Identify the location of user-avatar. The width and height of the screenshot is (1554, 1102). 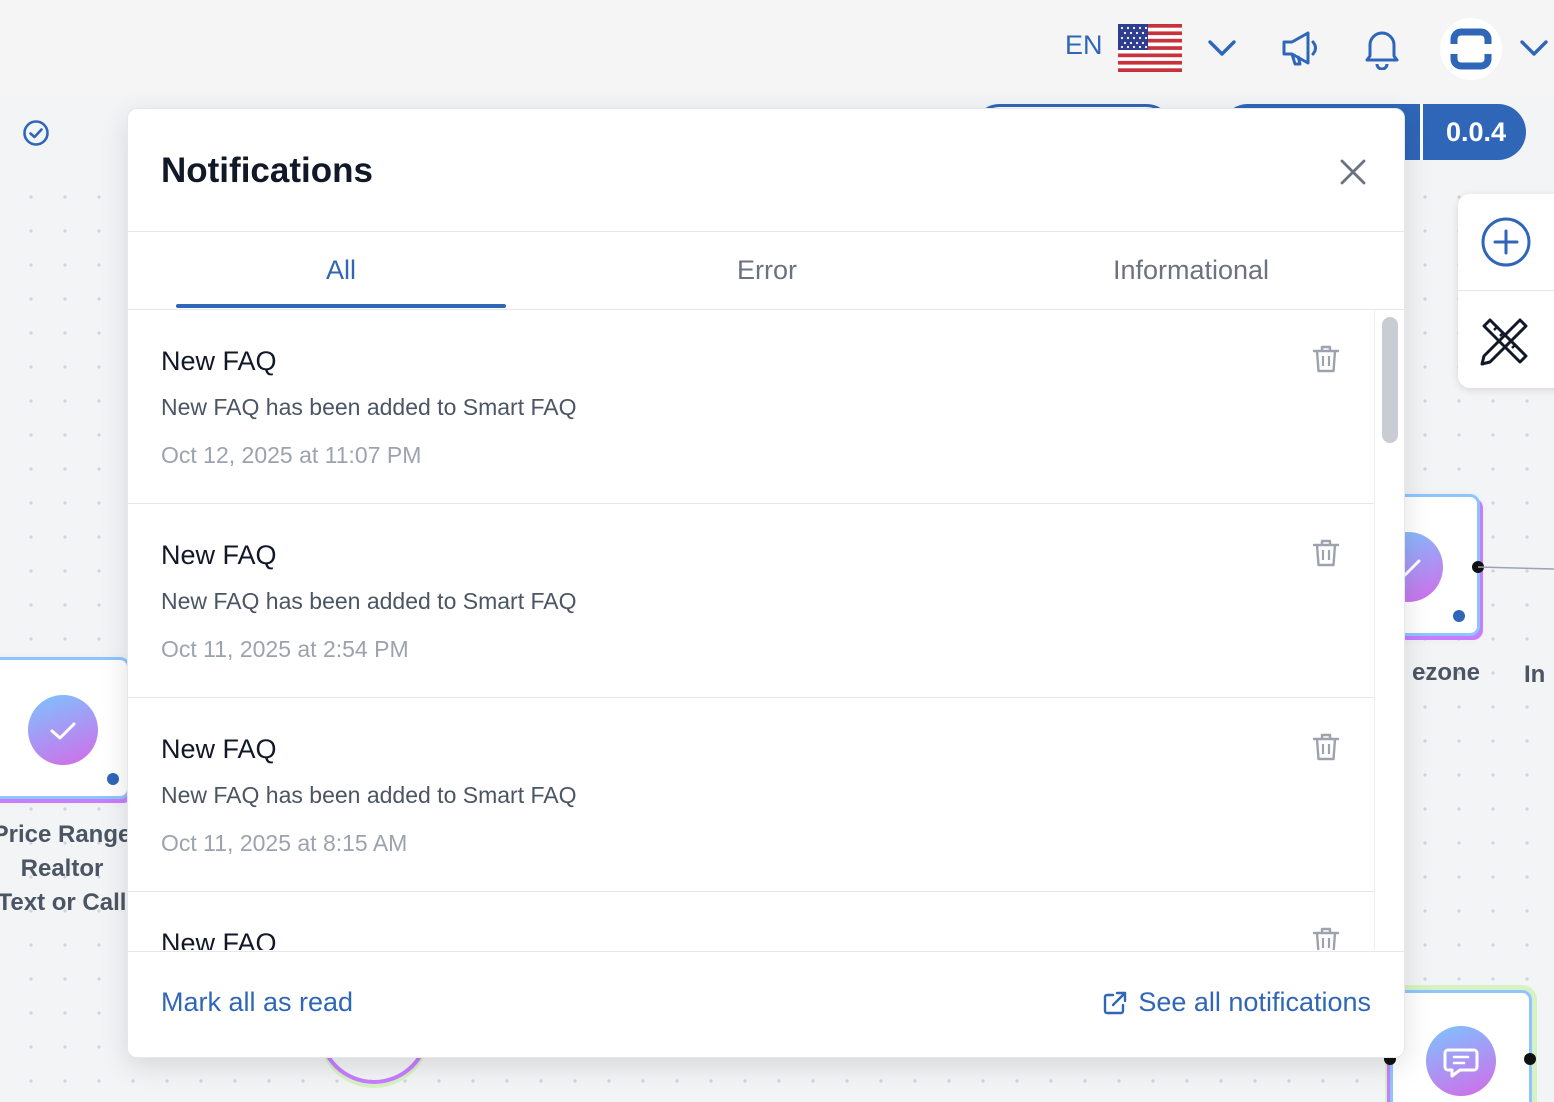
(1471, 49).